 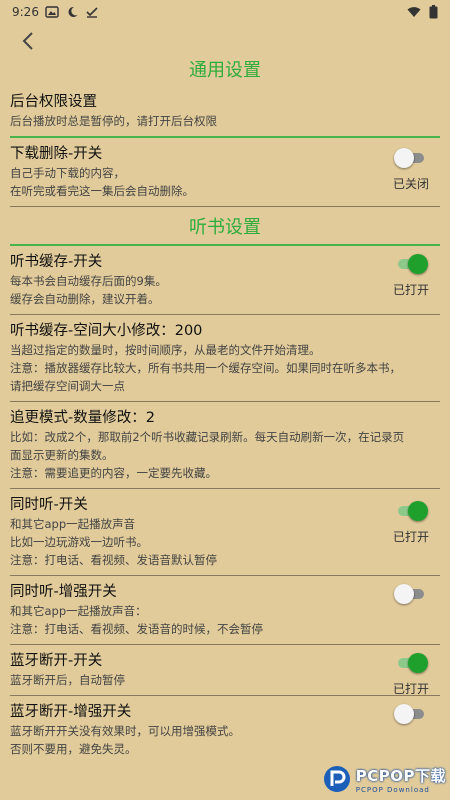 What do you see at coordinates (414, 12) in the screenshot?
I see `wifi-icon` at bounding box center [414, 12].